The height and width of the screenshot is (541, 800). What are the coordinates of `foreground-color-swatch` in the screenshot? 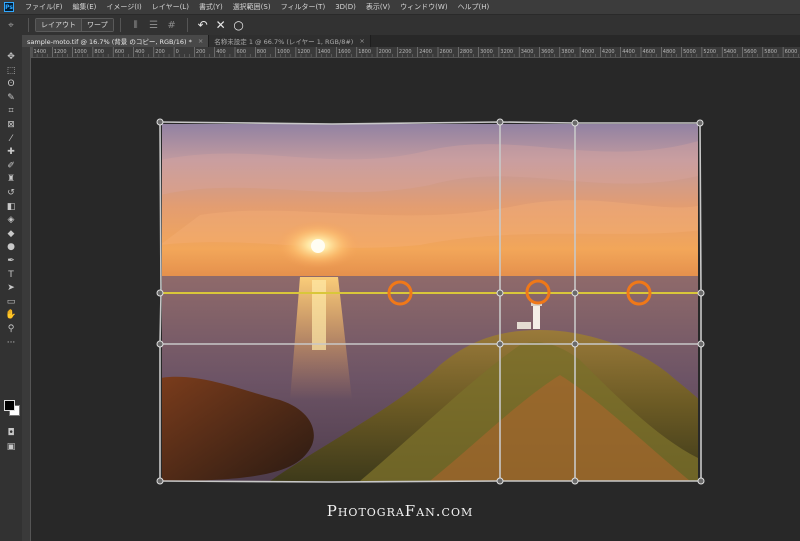 It's located at (9, 405).